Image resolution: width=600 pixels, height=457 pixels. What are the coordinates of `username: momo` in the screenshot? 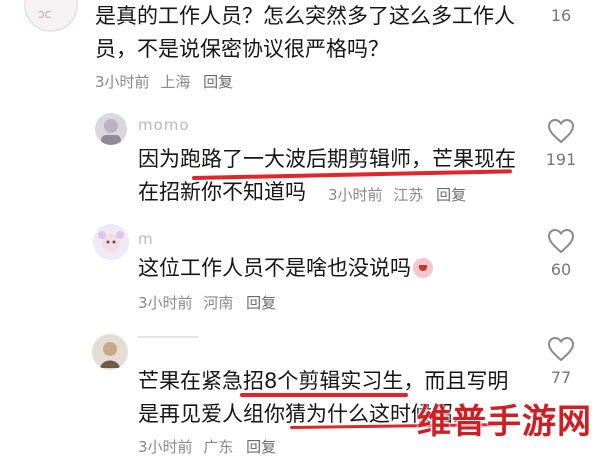 It's located at (164, 125).